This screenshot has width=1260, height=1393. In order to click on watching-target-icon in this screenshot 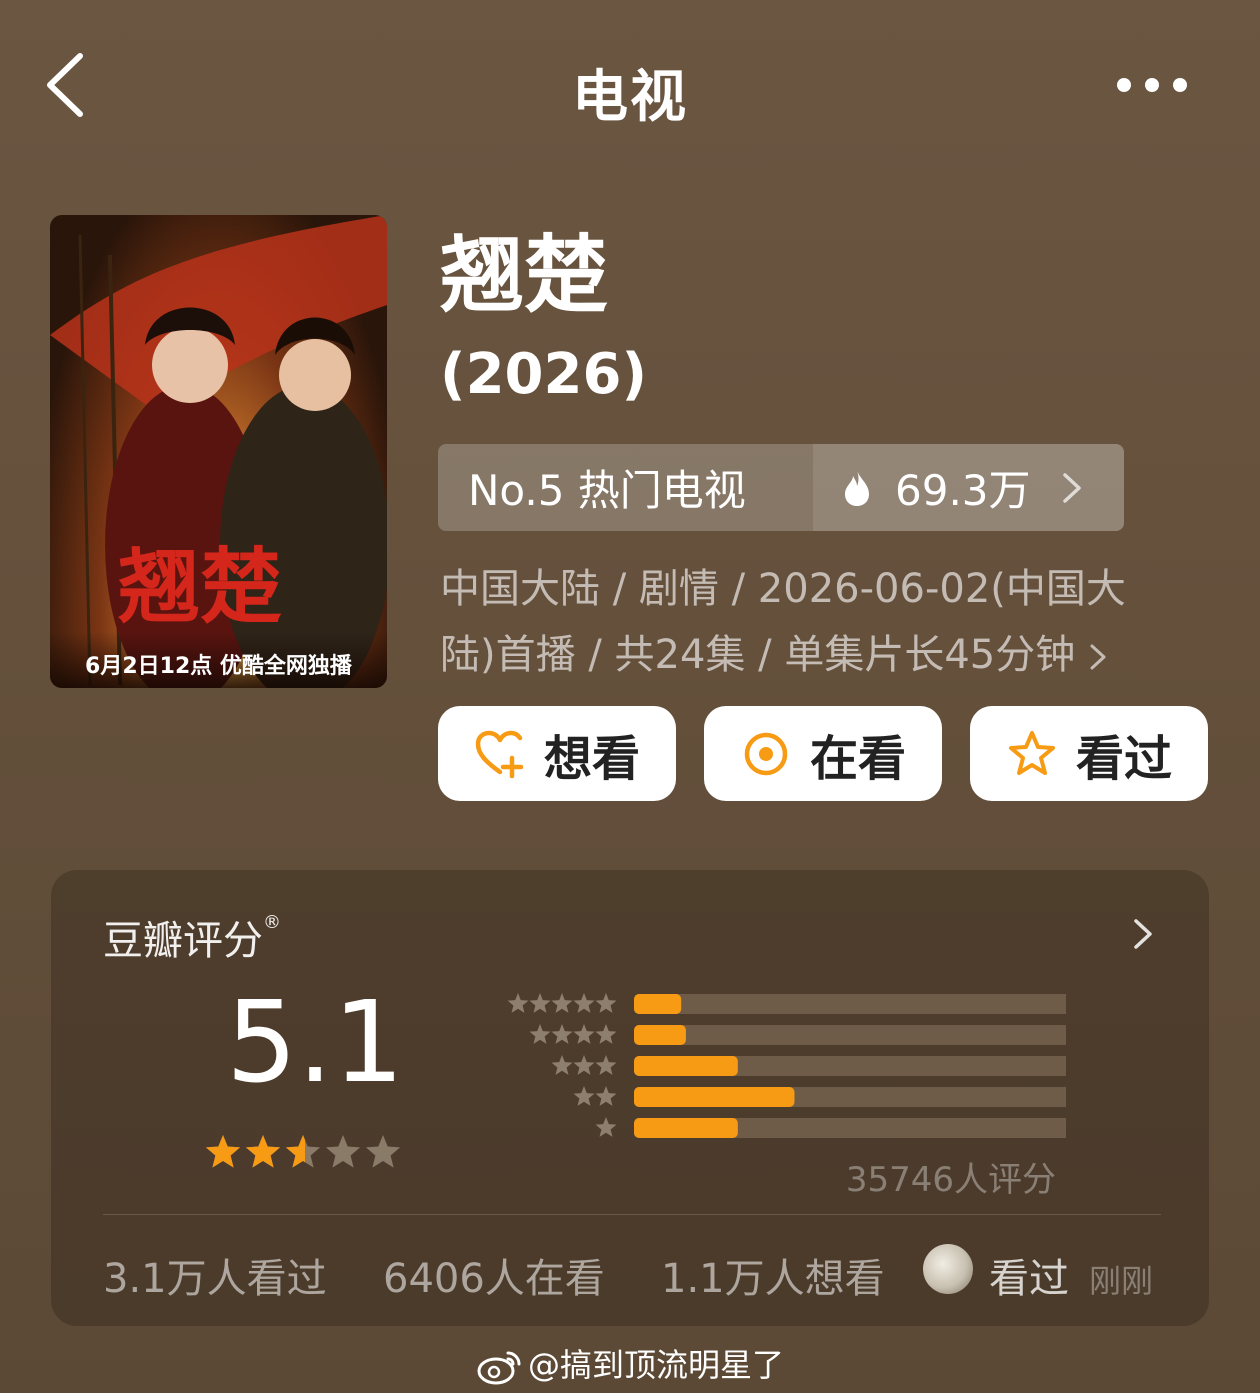, I will do `click(766, 753)`.